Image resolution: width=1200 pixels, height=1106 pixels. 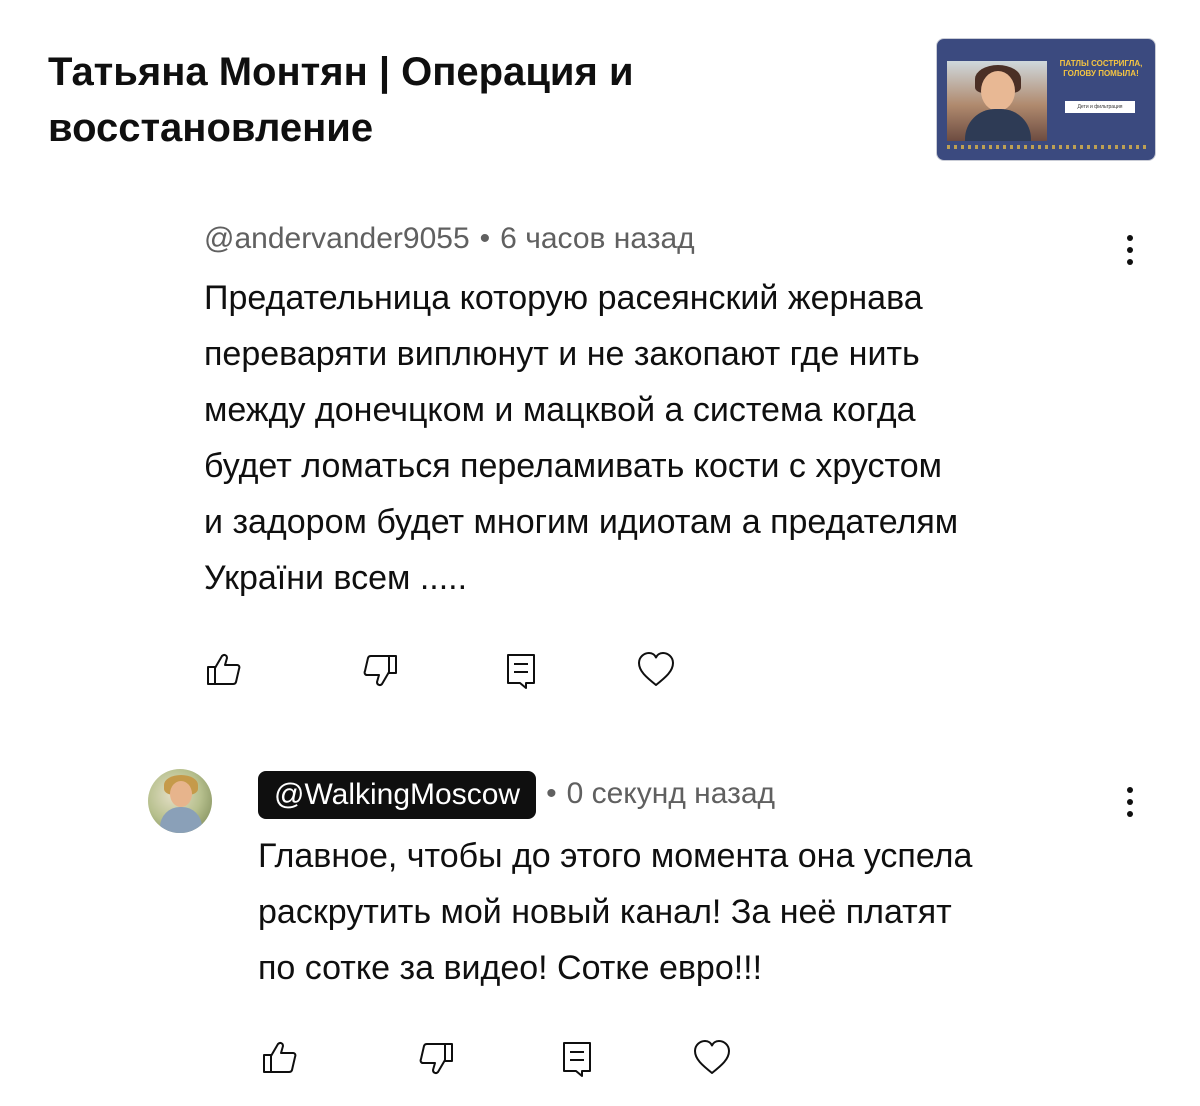 What do you see at coordinates (181, 820) in the screenshot?
I see `avatar-body` at bounding box center [181, 820].